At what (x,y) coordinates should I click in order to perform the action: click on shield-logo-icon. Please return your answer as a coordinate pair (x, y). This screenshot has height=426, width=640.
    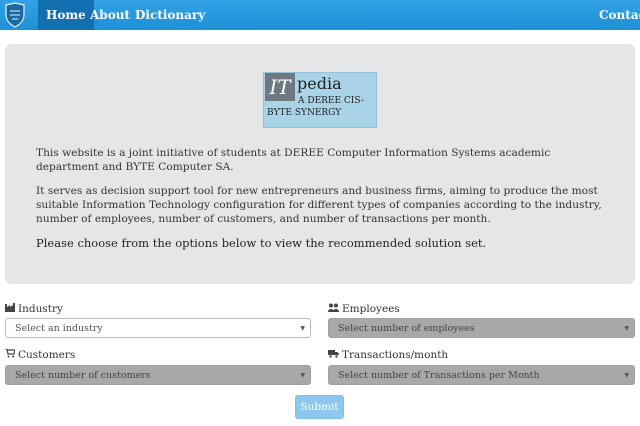
    Looking at the image, I should click on (15, 15).